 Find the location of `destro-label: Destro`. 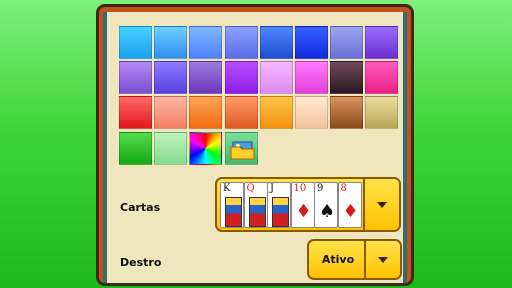

destro-label: Destro is located at coordinates (141, 262).